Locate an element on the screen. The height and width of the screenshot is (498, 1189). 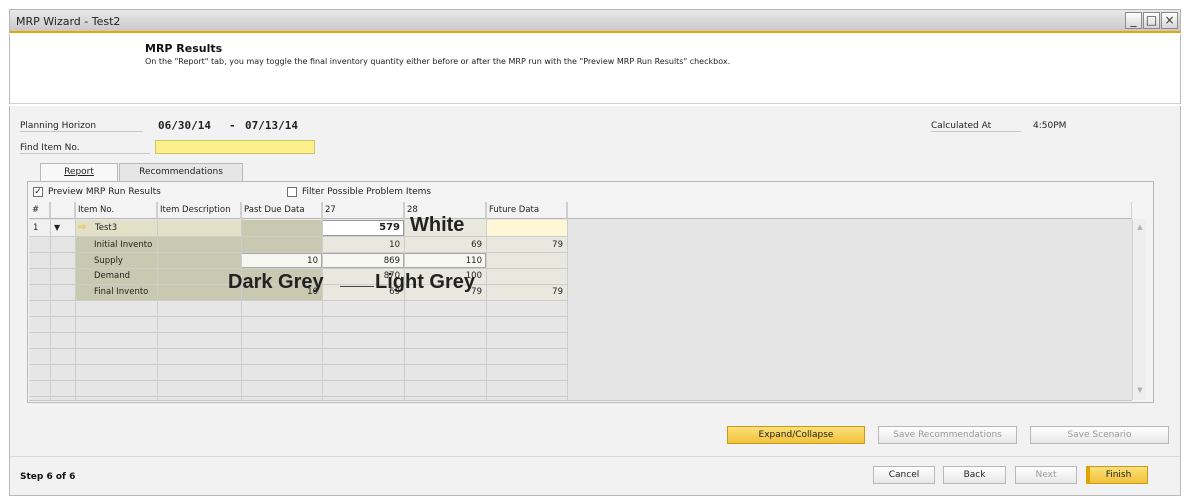
grid-header-past-due: Past Due Data is located at coordinates (281, 210).